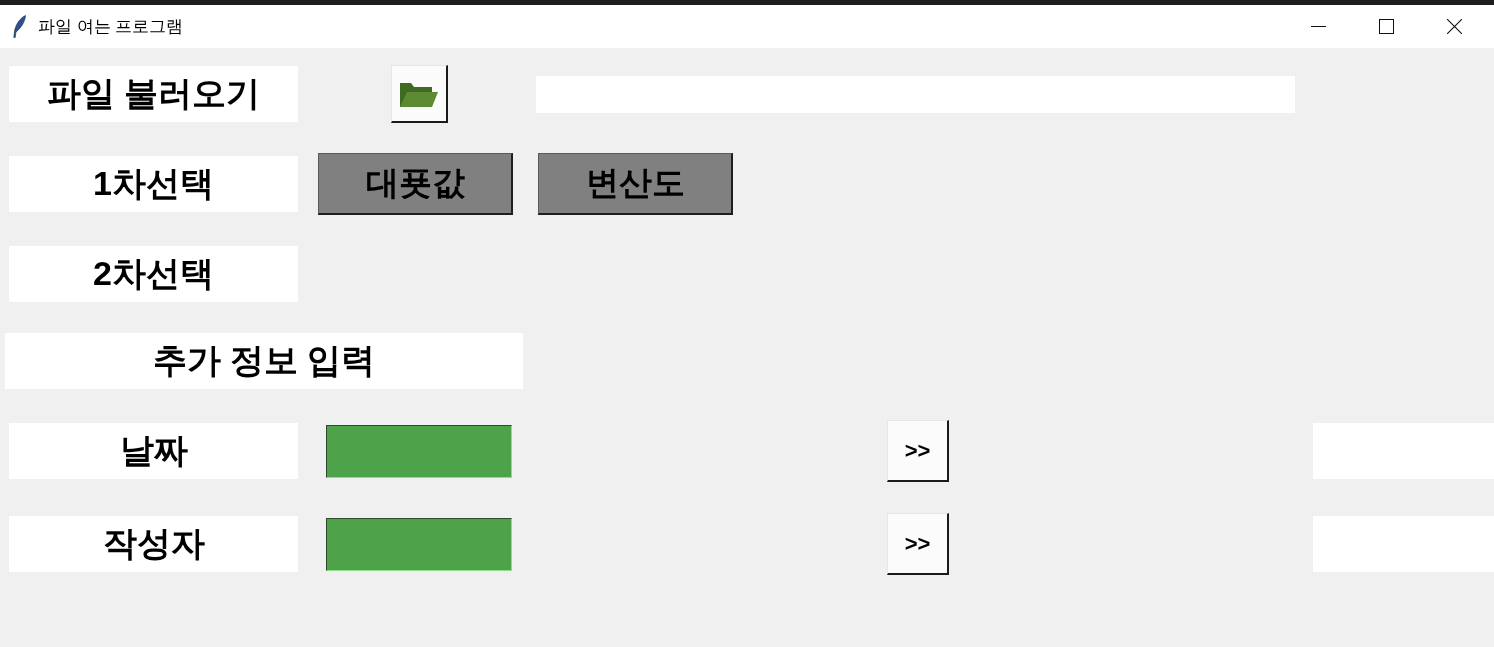  I want to click on choice-button: 대푯값, so click(415, 184).